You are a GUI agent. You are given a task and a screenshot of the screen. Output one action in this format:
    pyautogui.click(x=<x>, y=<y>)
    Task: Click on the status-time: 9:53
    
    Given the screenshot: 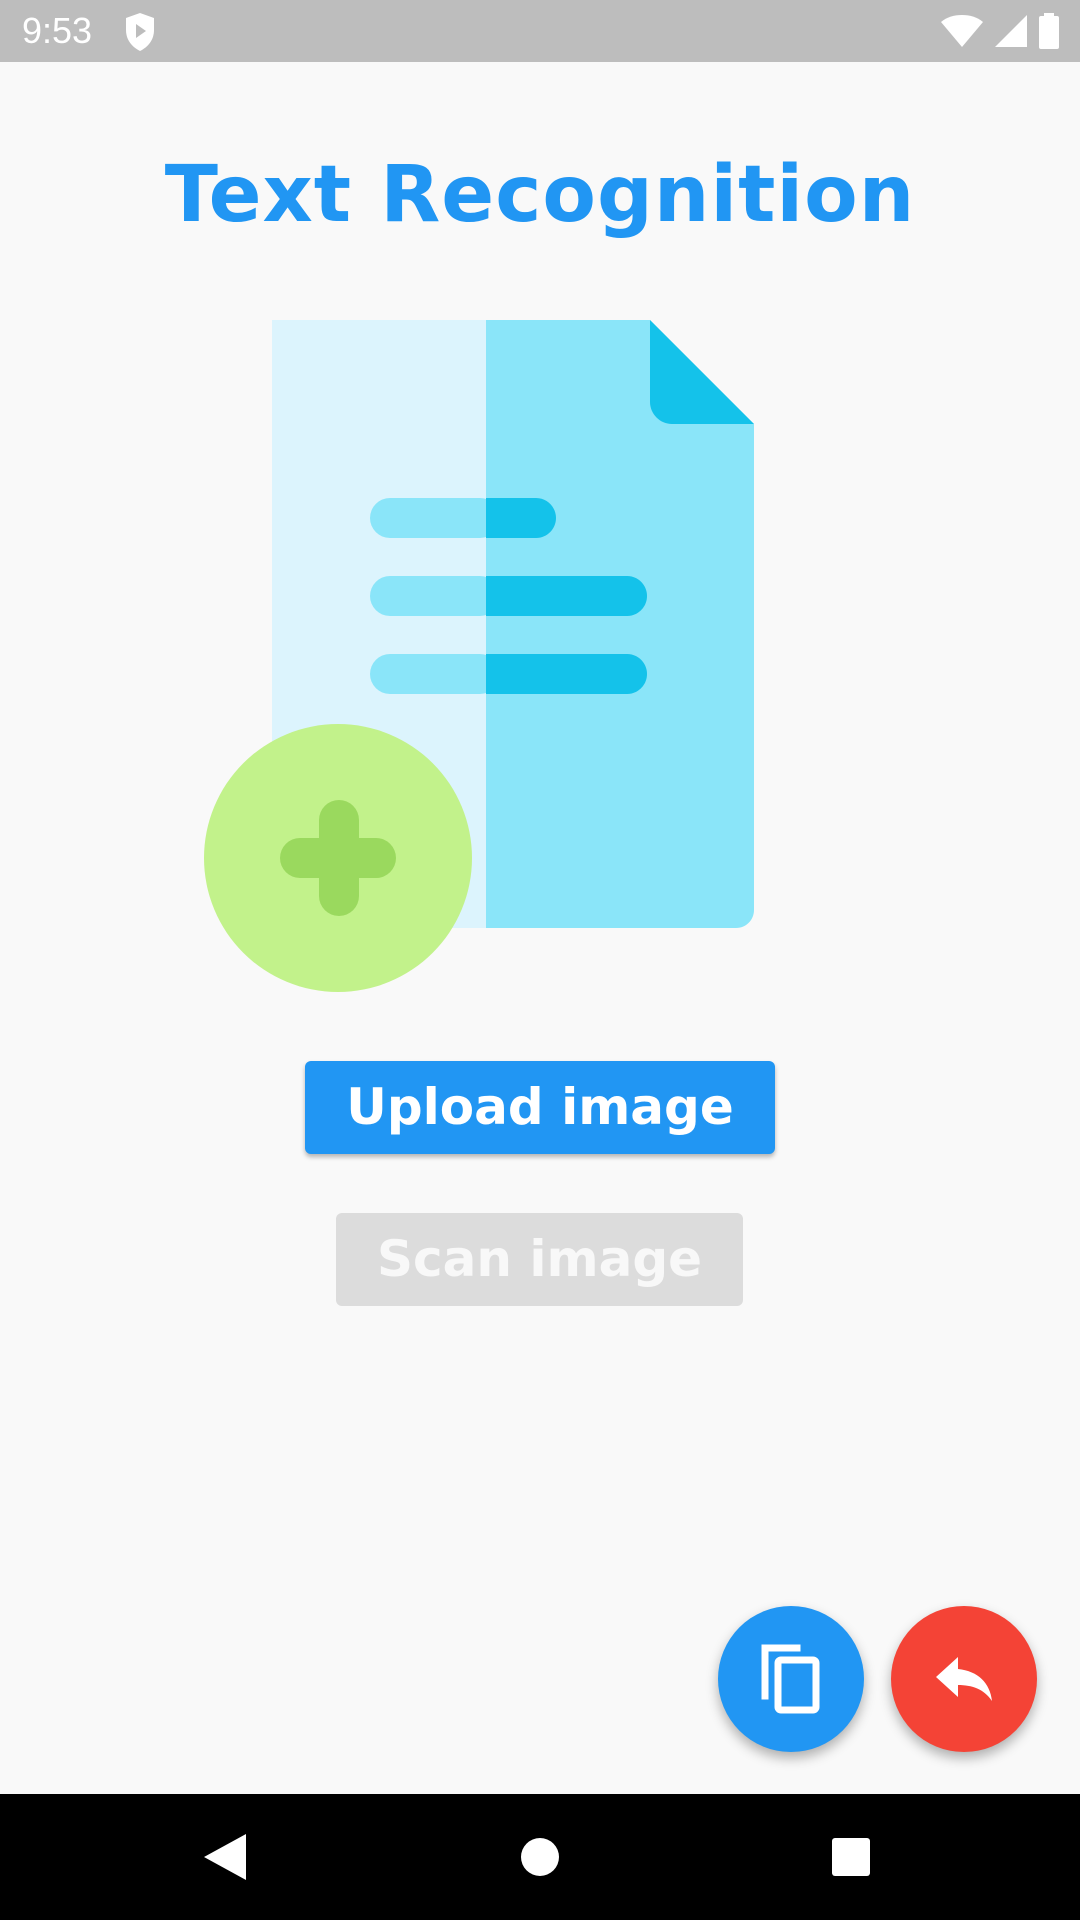 What is the action you would take?
    pyautogui.click(x=57, y=30)
    